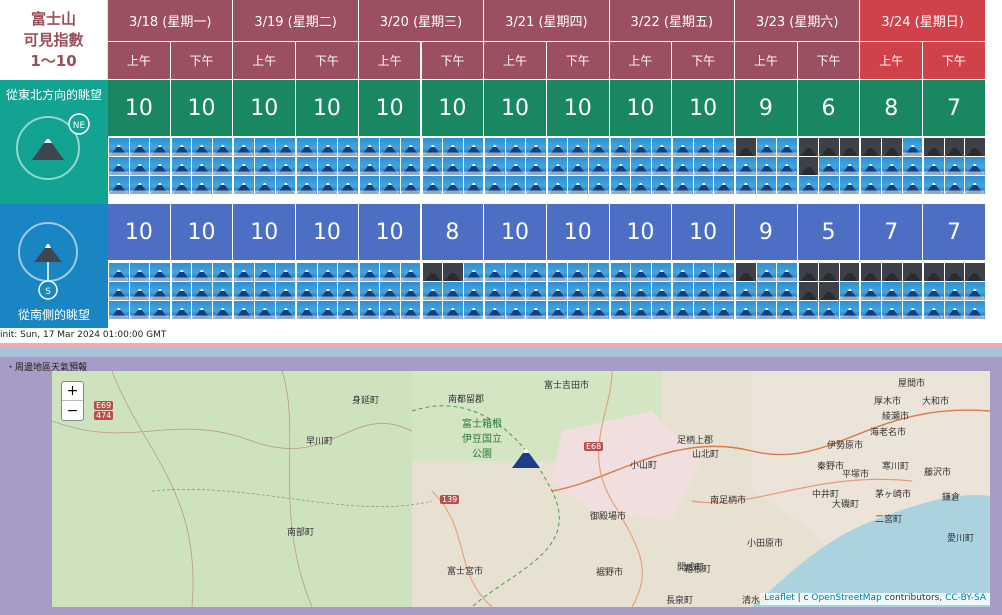  Describe the element at coordinates (72, 391) in the screenshot. I see `zoom-in-button: +` at that location.